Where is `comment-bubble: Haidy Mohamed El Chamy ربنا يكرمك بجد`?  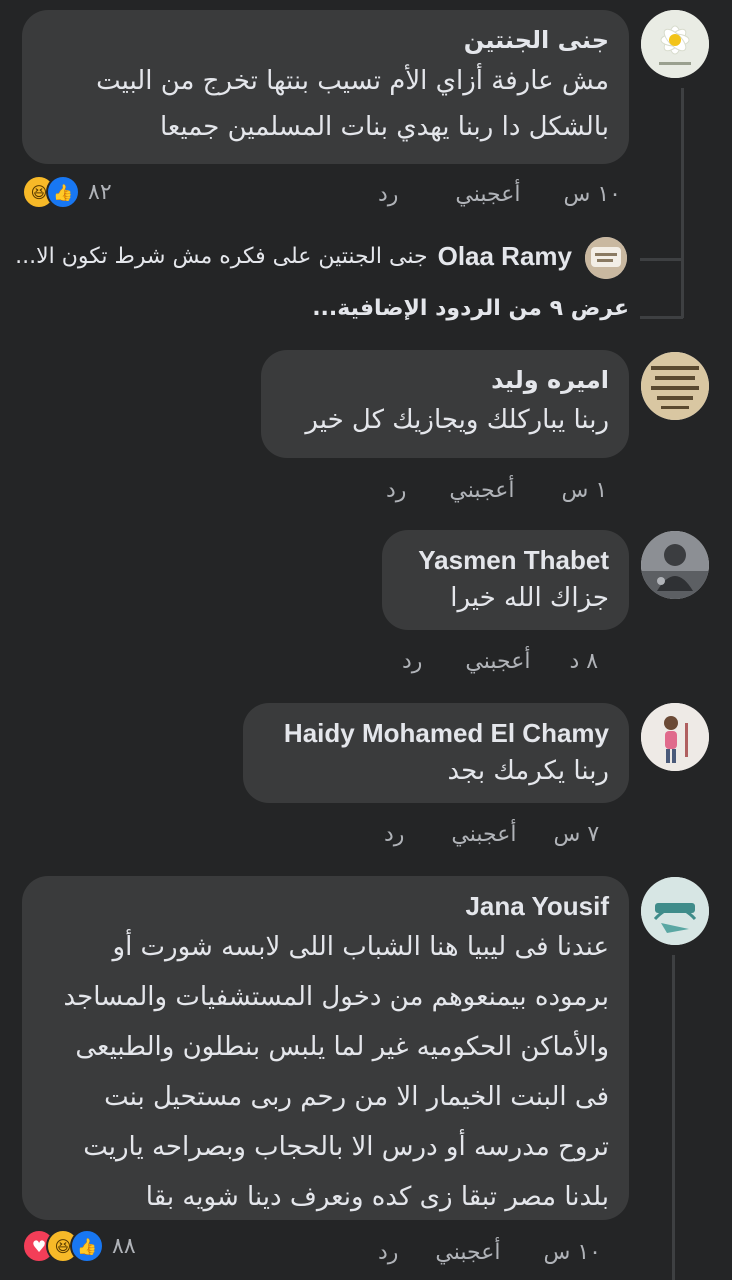 comment-bubble: Haidy Mohamed El Chamy ربنا يكرمك بجد is located at coordinates (436, 753).